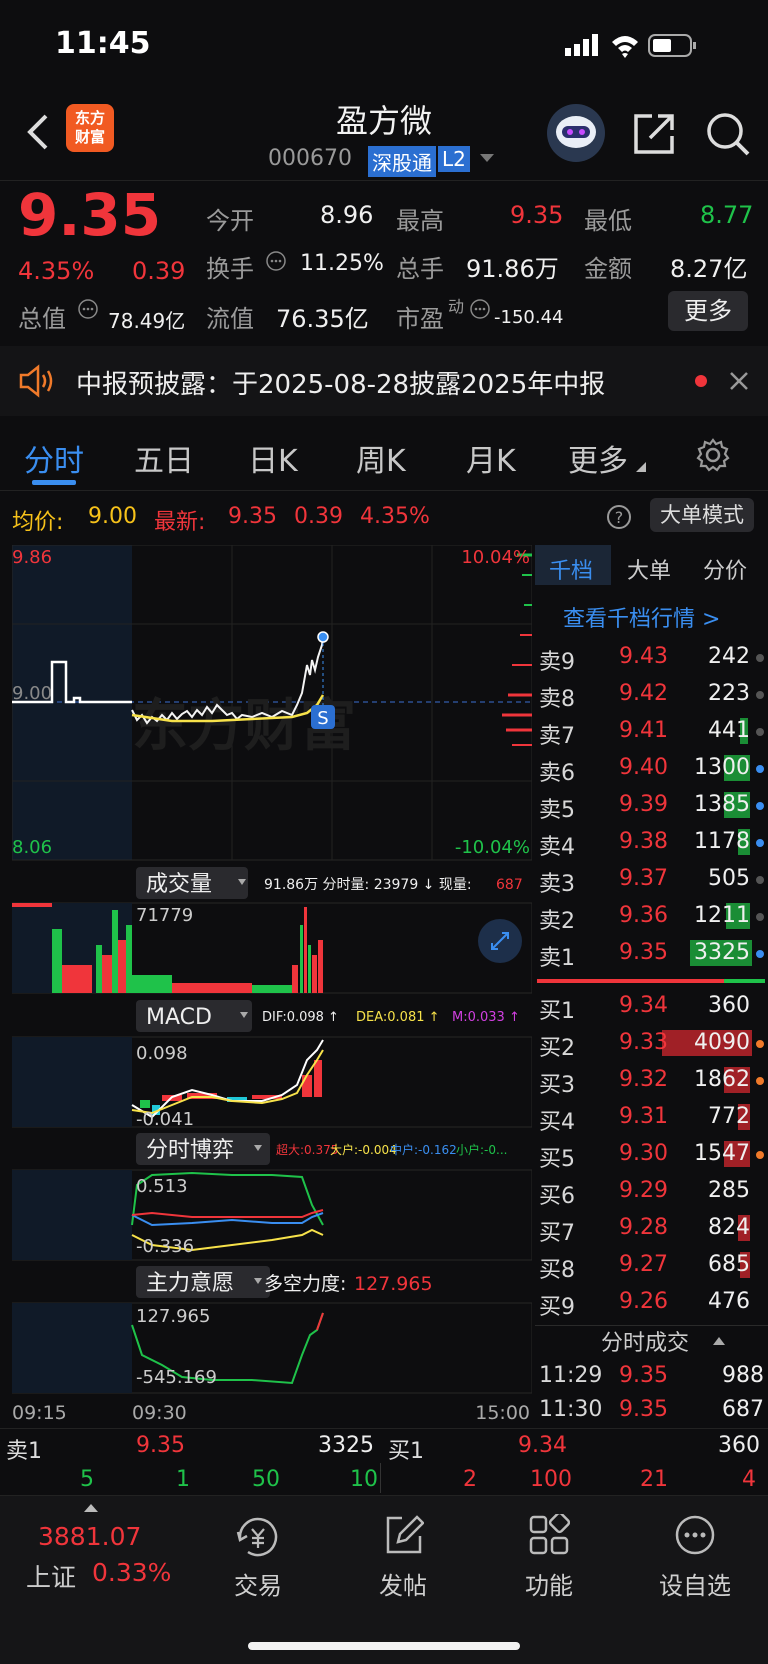 The image size is (768, 1664). Describe the element at coordinates (230, 269) in the screenshot. I see `turnover-label: 换手` at that location.